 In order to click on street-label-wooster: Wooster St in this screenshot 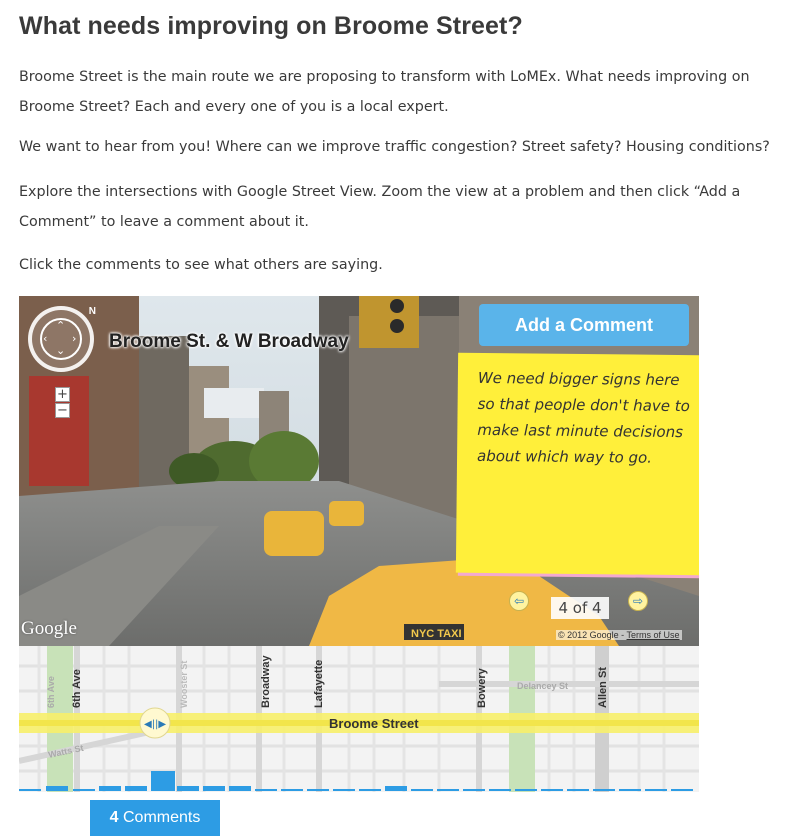, I will do `click(184, 684)`.